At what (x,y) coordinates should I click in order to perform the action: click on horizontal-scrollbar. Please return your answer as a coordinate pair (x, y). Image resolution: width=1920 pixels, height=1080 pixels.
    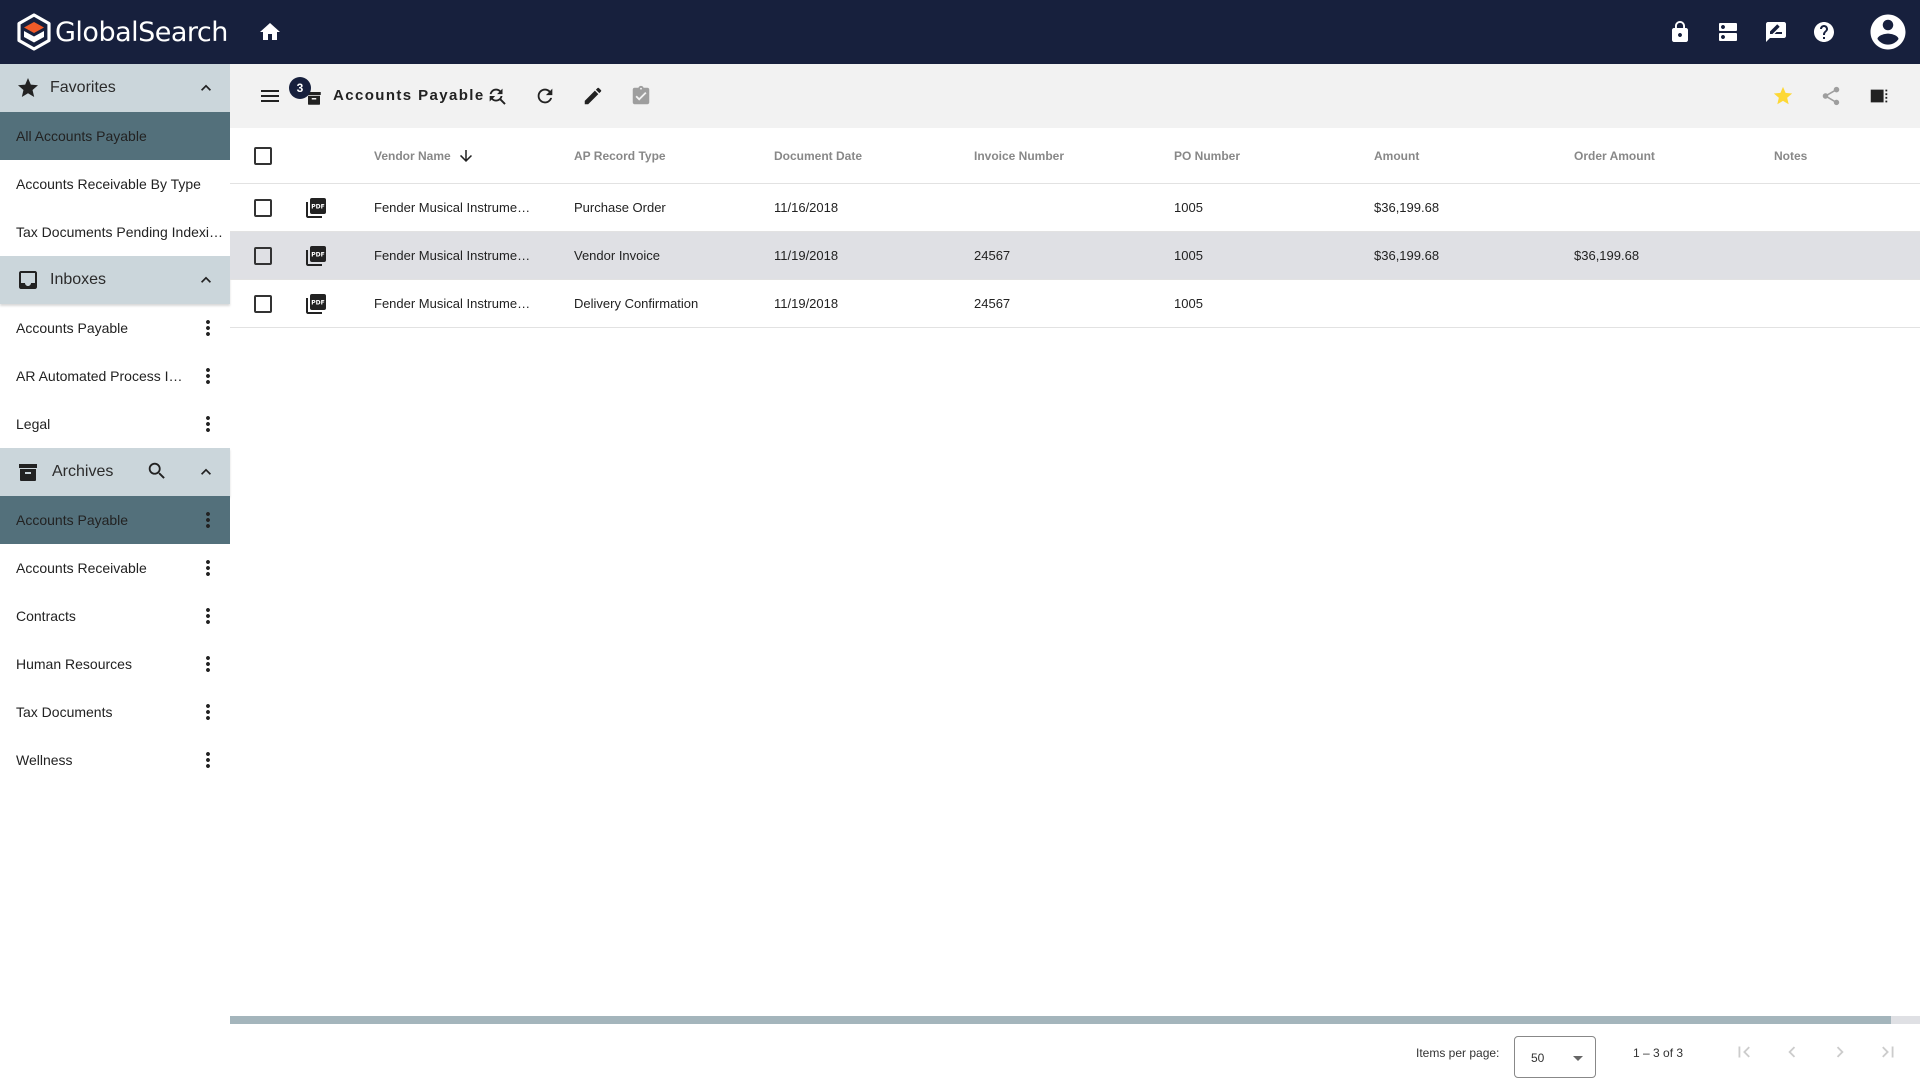
    Looking at the image, I should click on (1075, 1020).